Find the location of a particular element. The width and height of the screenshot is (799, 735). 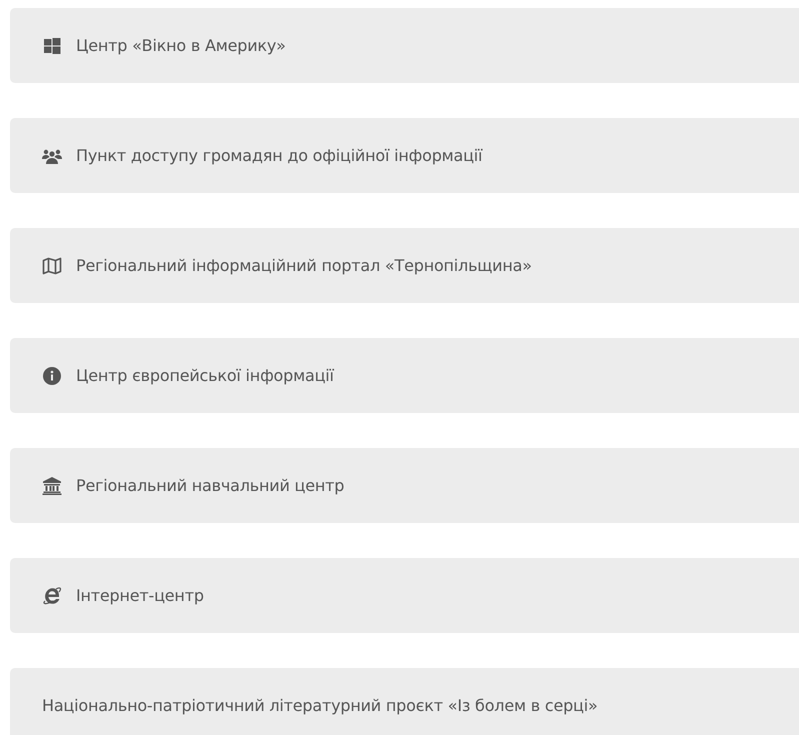

bank-icon is located at coordinates (52, 486).